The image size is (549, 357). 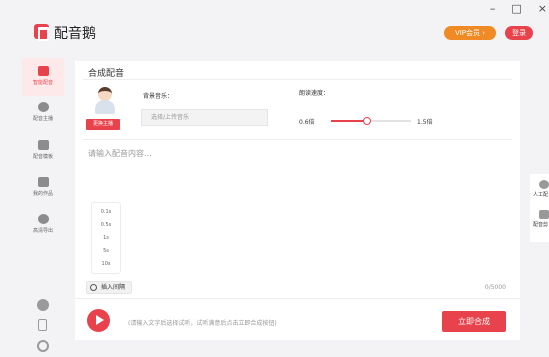 I want to click on headset-icon, so click(x=544, y=184).